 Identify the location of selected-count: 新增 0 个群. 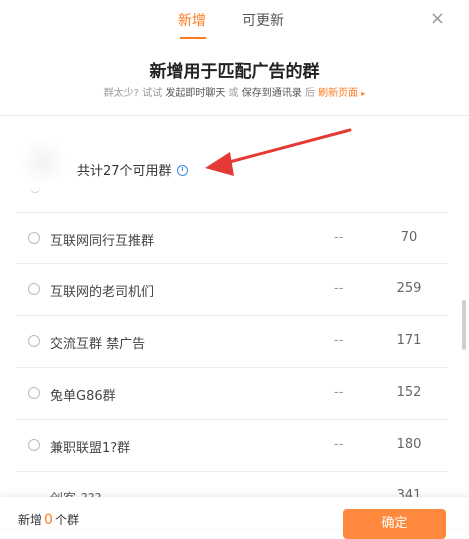
(48, 519).